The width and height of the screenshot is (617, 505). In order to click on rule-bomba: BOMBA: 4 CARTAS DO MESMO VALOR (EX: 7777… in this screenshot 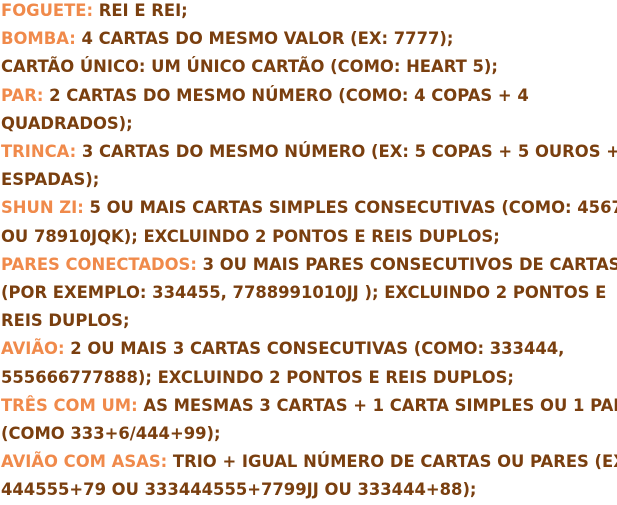, I will do `click(309, 39)`.